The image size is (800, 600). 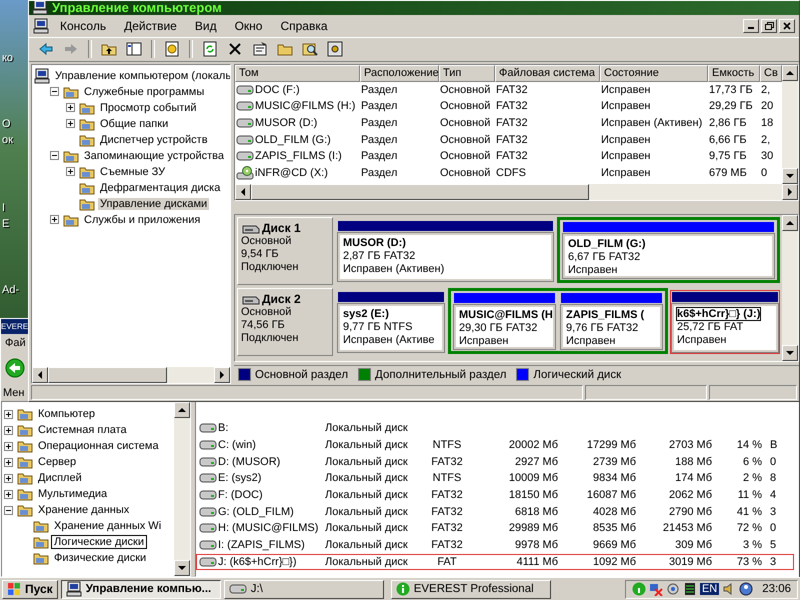 What do you see at coordinates (547, 73) in the screenshot?
I see `column-header: Файловая система` at bounding box center [547, 73].